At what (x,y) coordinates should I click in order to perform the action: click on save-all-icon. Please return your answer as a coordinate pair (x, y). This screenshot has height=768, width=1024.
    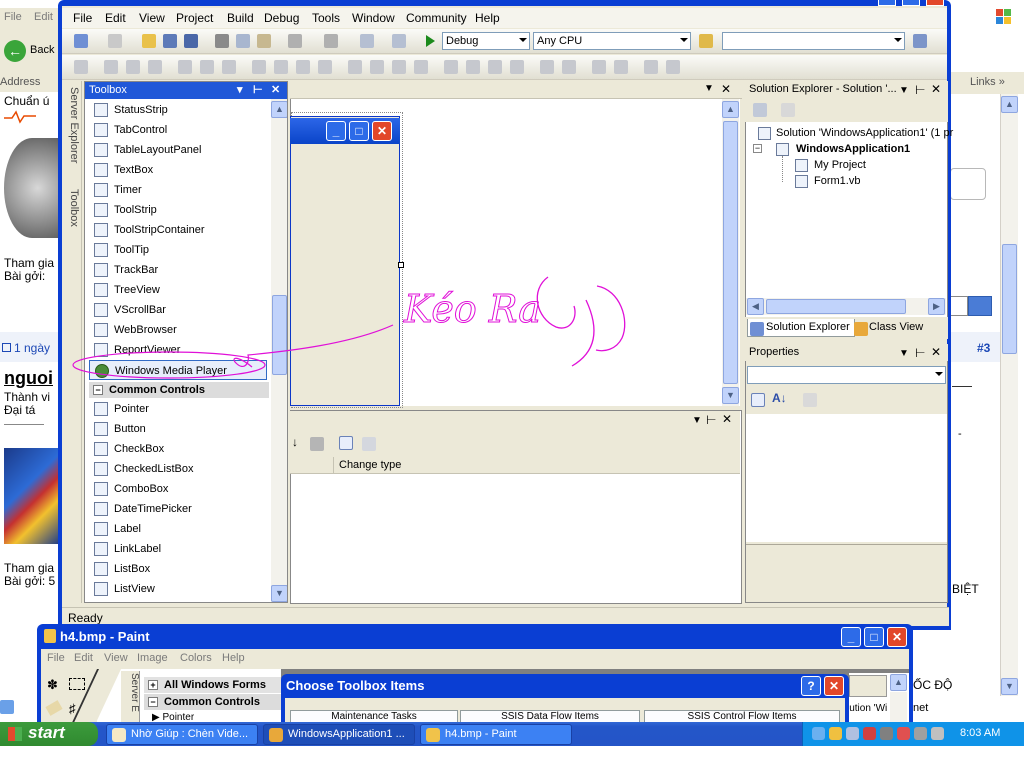
    Looking at the image, I should click on (191, 41).